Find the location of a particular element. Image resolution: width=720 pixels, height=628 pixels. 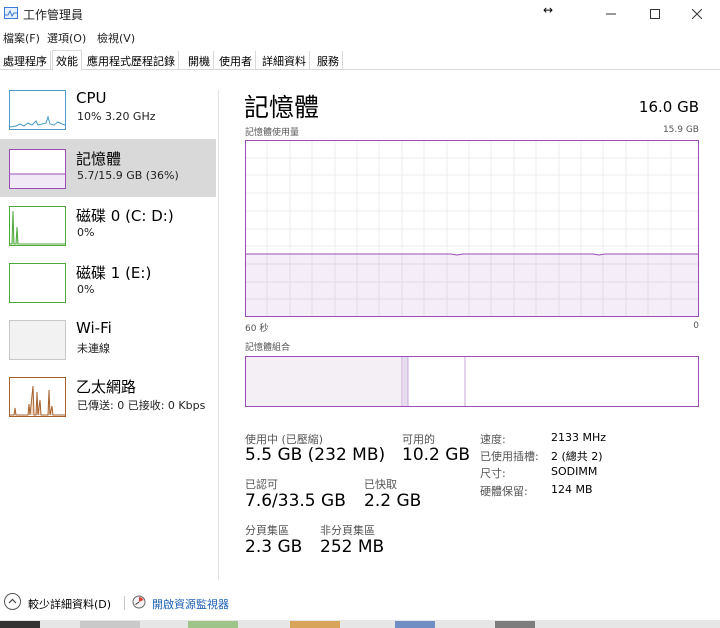

task-manager-icon is located at coordinates (11, 13).